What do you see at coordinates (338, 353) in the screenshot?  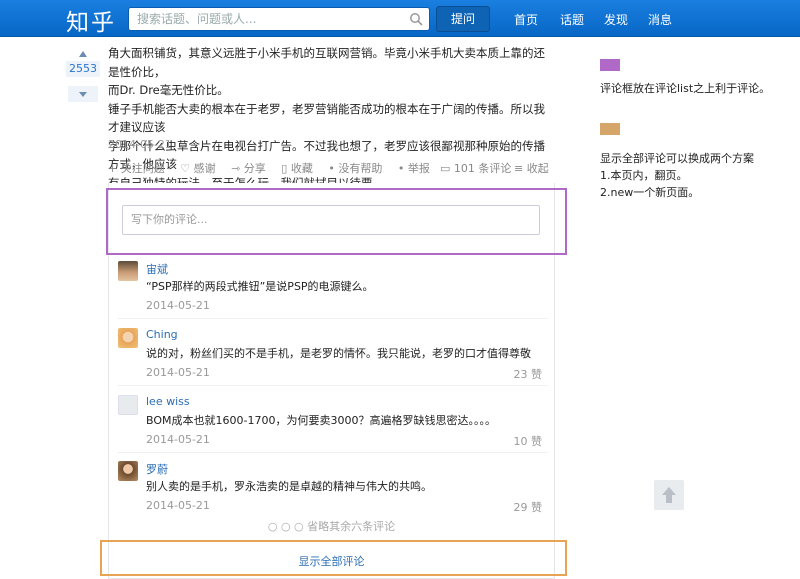 I see `comment-text: 说的对，粉丝们买的不是手机，是老罗的情怀。我只能说，老罗的口才值得尊敬` at bounding box center [338, 353].